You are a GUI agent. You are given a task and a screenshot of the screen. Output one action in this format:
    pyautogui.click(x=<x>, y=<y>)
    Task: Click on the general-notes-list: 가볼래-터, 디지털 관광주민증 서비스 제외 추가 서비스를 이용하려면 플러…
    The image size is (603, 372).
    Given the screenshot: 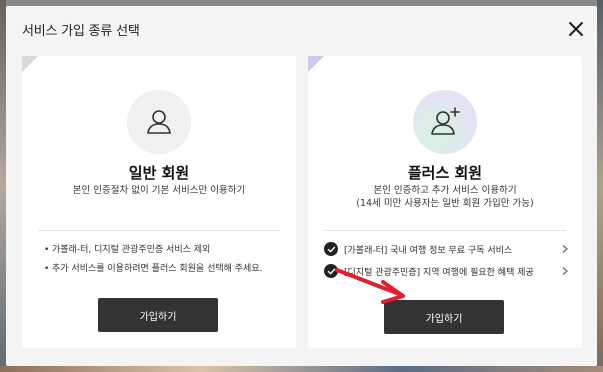 What is the action you would take?
    pyautogui.click(x=153, y=260)
    